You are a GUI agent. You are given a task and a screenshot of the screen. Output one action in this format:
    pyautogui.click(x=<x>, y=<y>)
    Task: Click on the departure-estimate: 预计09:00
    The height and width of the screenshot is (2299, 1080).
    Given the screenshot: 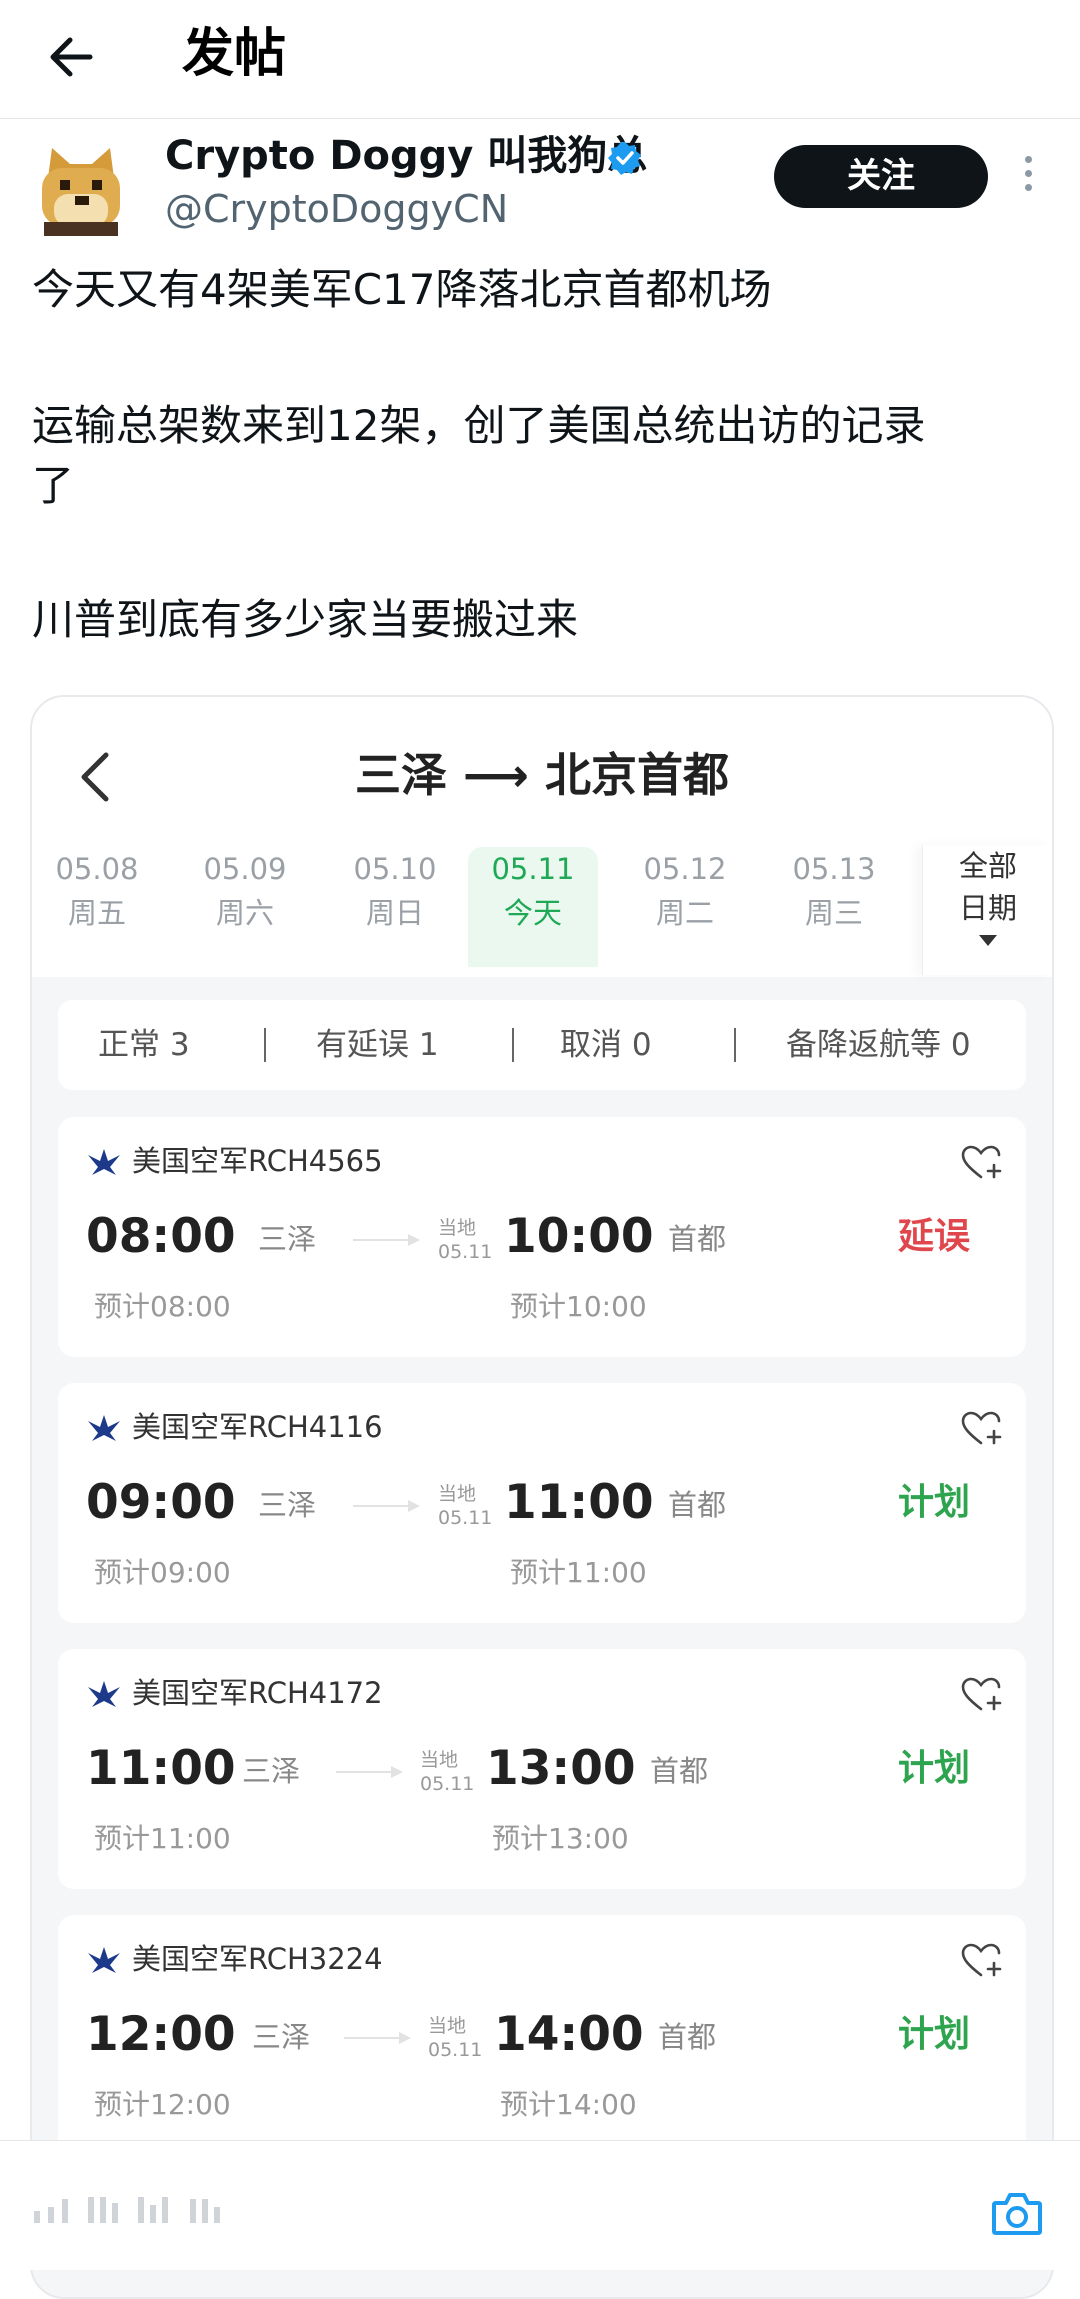 What is the action you would take?
    pyautogui.click(x=162, y=1572)
    